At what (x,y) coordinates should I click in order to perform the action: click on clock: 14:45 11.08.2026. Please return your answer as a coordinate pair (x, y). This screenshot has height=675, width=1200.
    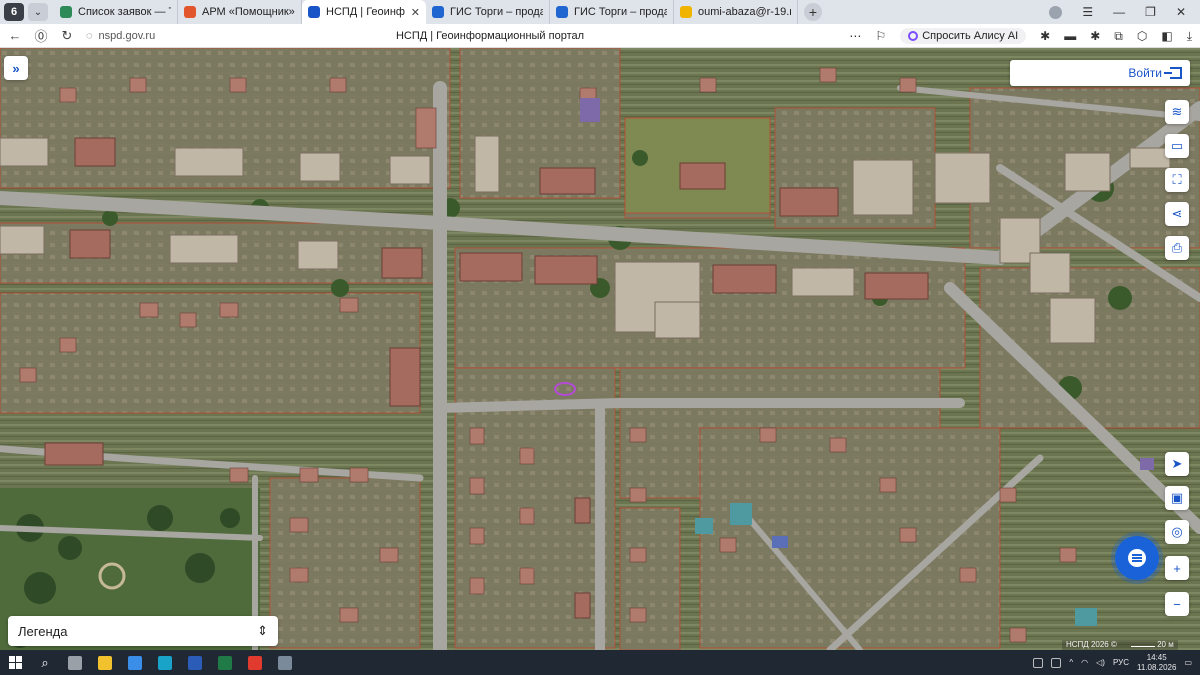
    Looking at the image, I should click on (1156, 663).